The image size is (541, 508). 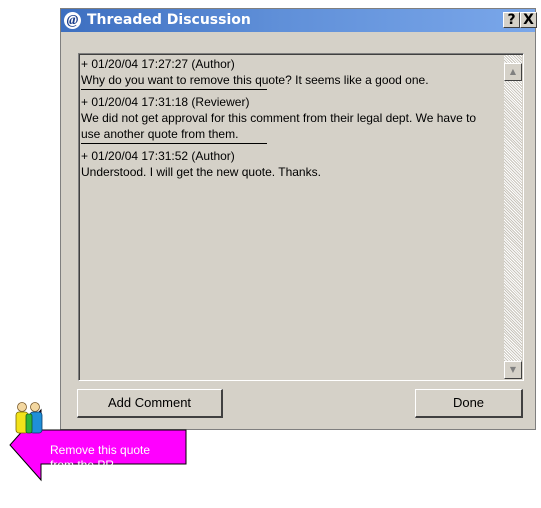 What do you see at coordinates (299, 20) in the screenshot?
I see `title-bar: @ Threaded Discussion ? X` at bounding box center [299, 20].